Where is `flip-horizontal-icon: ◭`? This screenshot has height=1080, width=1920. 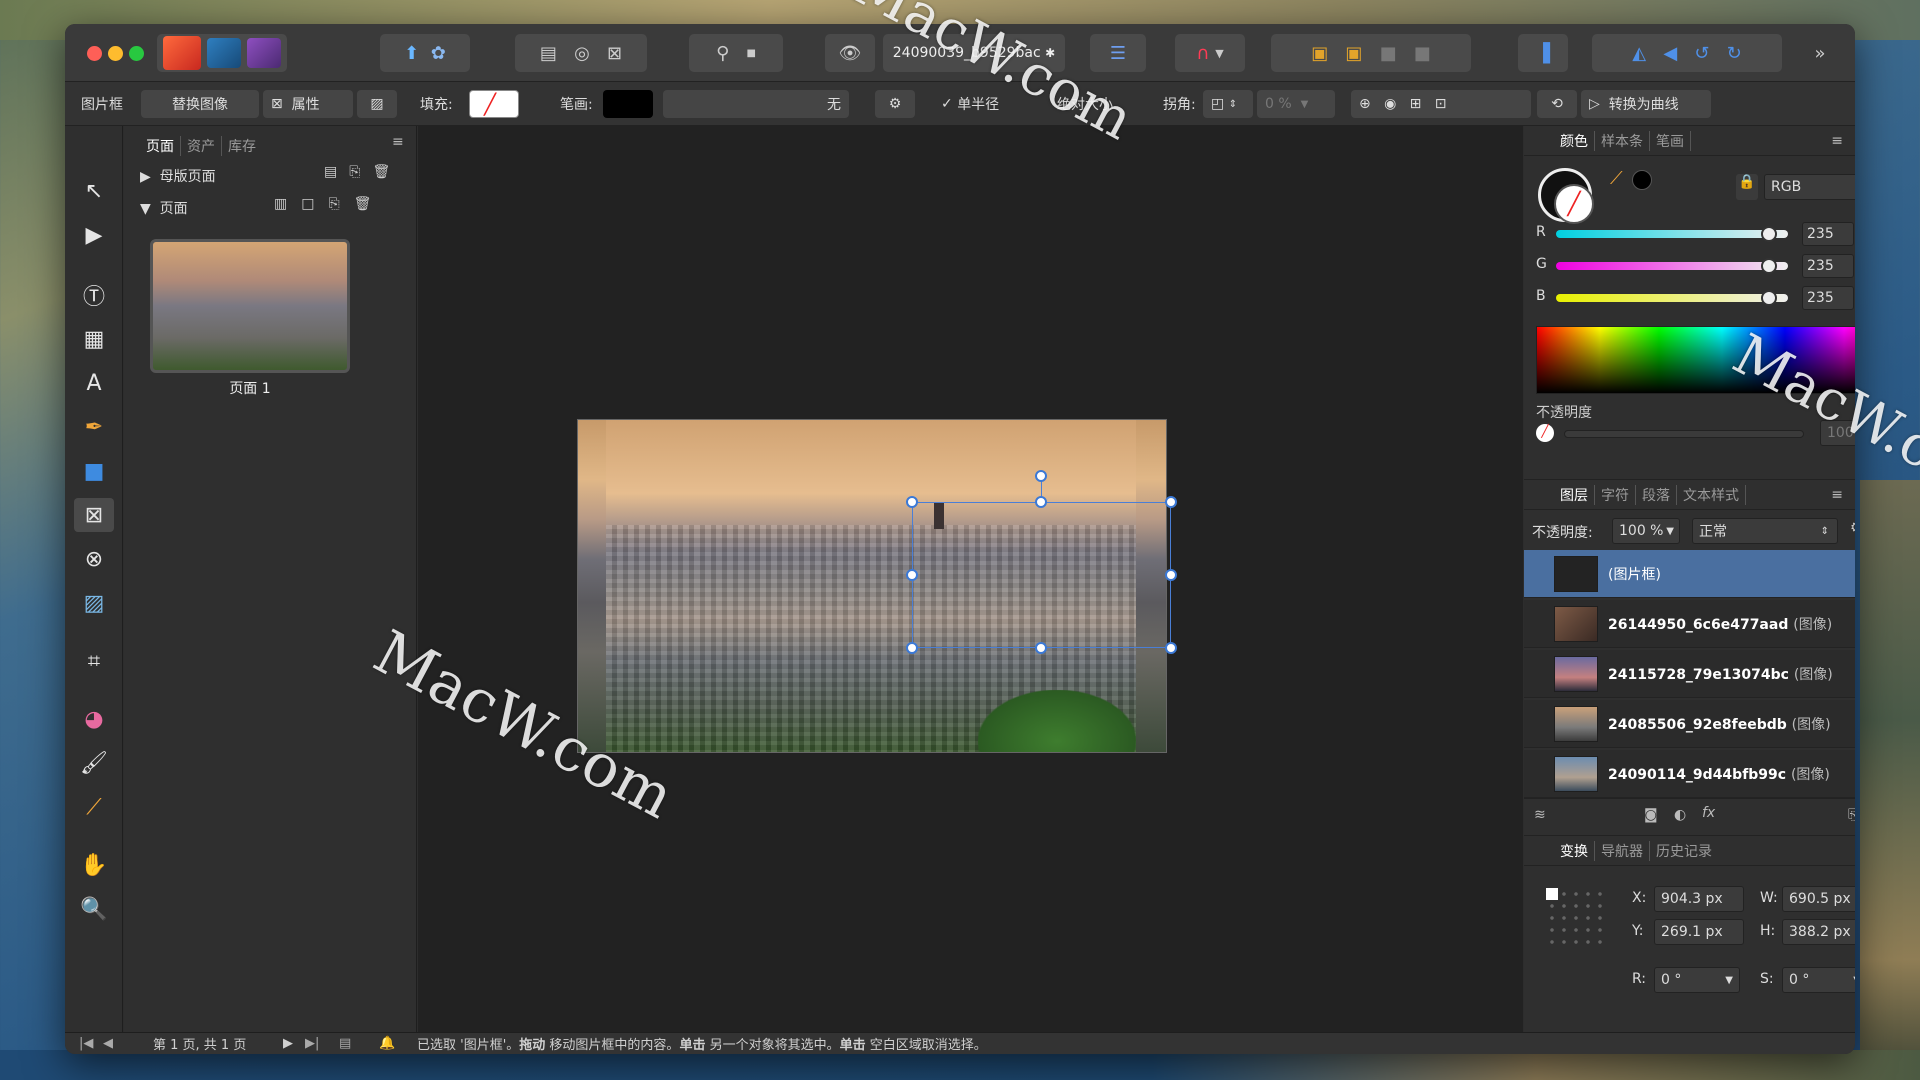
flip-horizontal-icon: ◭ is located at coordinates (1639, 53).